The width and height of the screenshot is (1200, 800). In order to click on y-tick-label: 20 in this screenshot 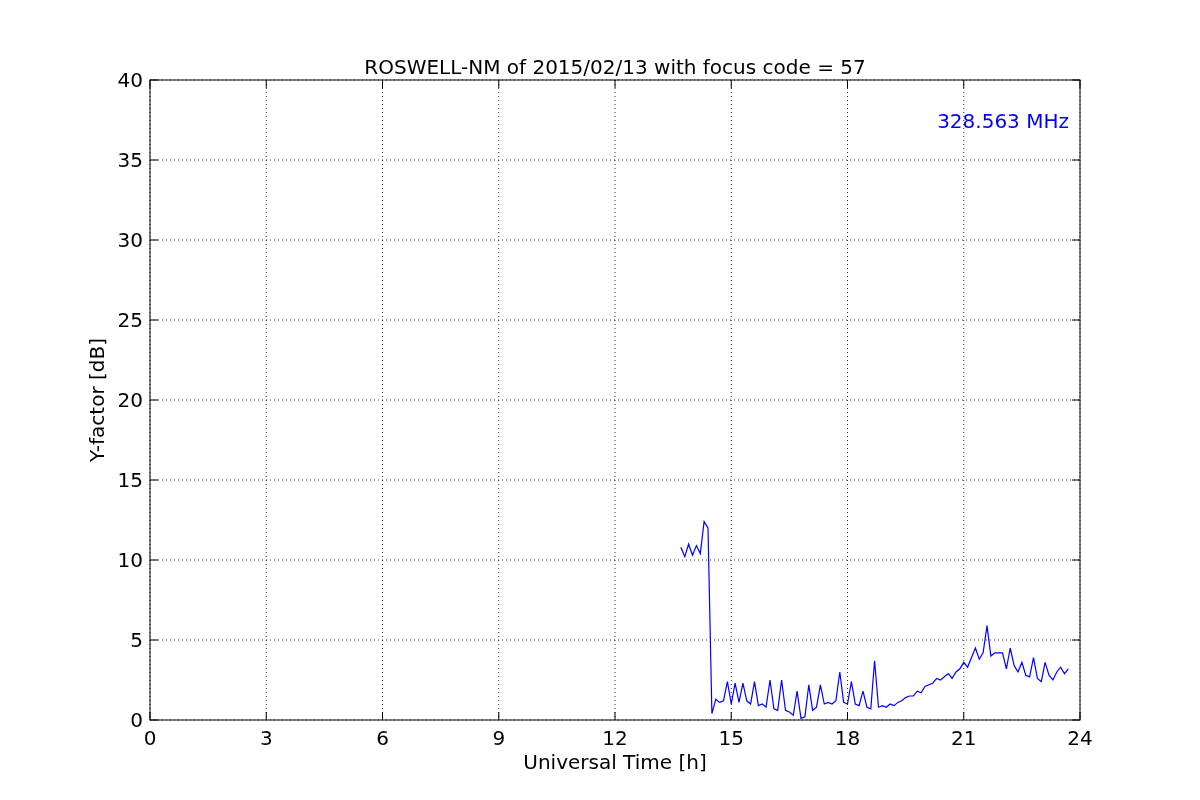, I will do `click(130, 400)`.